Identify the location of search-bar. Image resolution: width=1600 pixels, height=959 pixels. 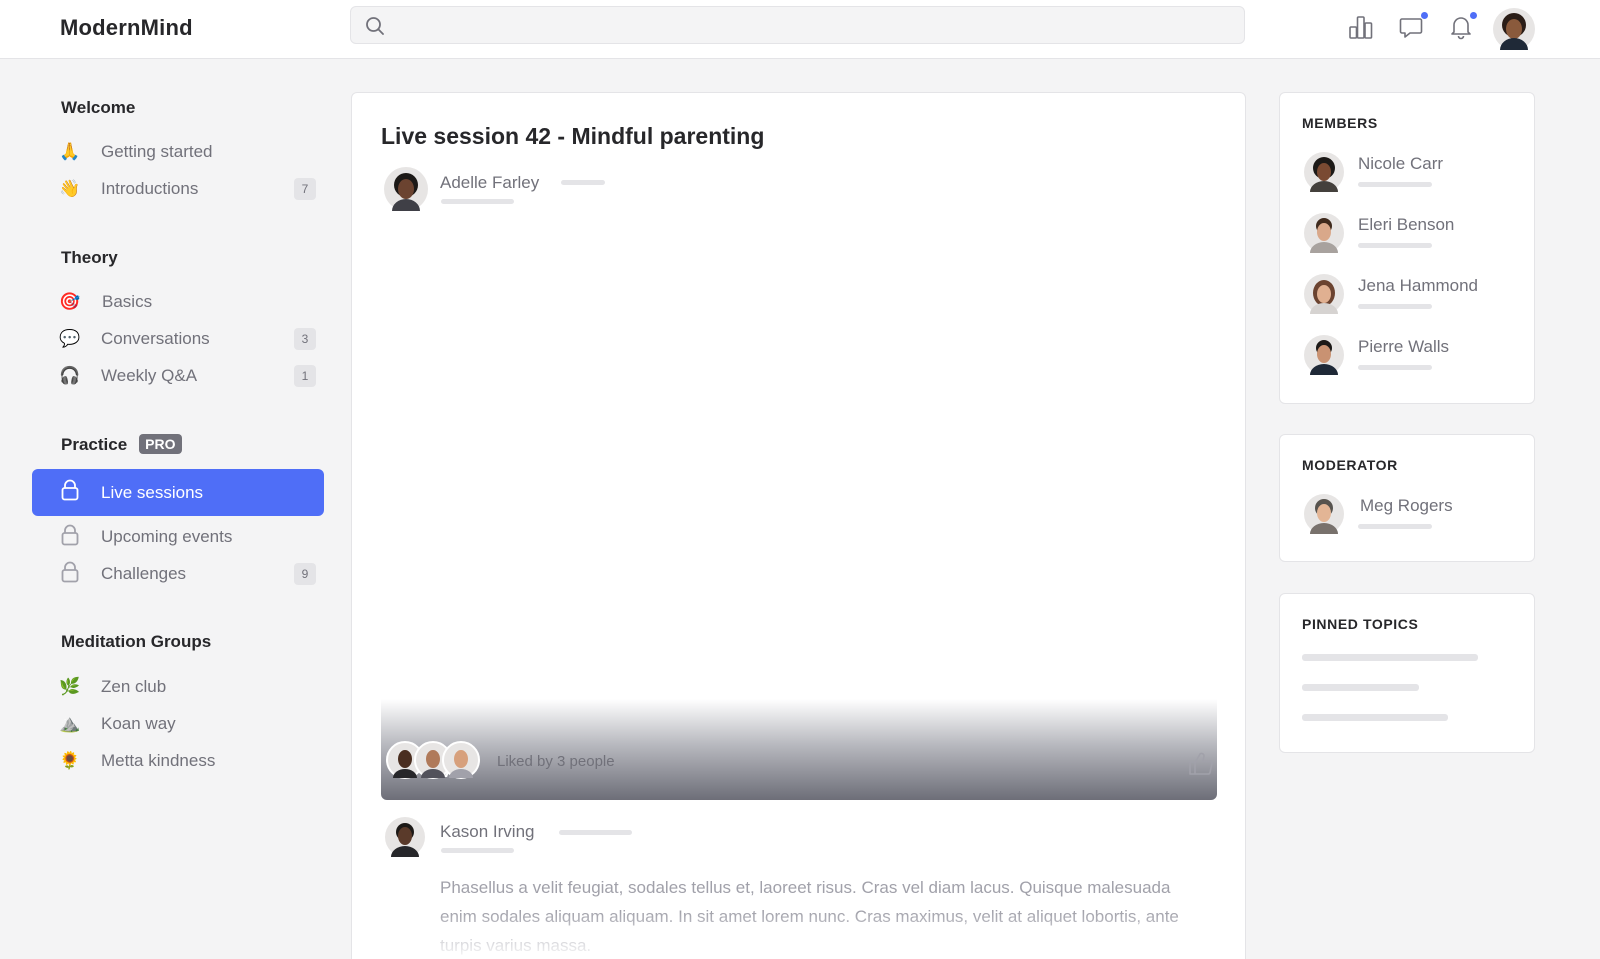
(797, 25).